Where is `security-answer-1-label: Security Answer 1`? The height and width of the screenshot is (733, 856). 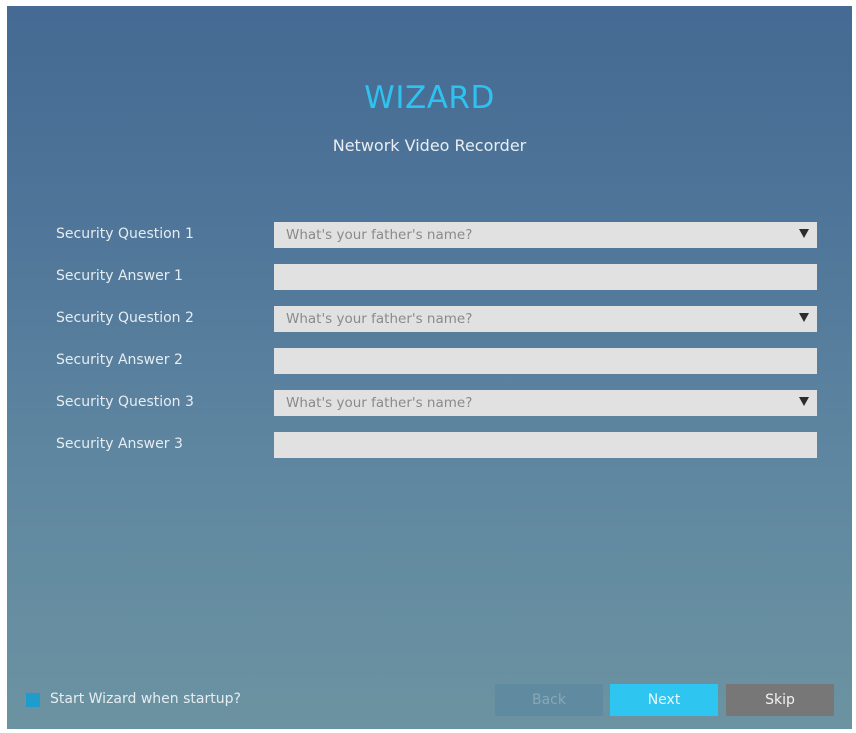
security-answer-1-label: Security Answer 1 is located at coordinates (119, 276).